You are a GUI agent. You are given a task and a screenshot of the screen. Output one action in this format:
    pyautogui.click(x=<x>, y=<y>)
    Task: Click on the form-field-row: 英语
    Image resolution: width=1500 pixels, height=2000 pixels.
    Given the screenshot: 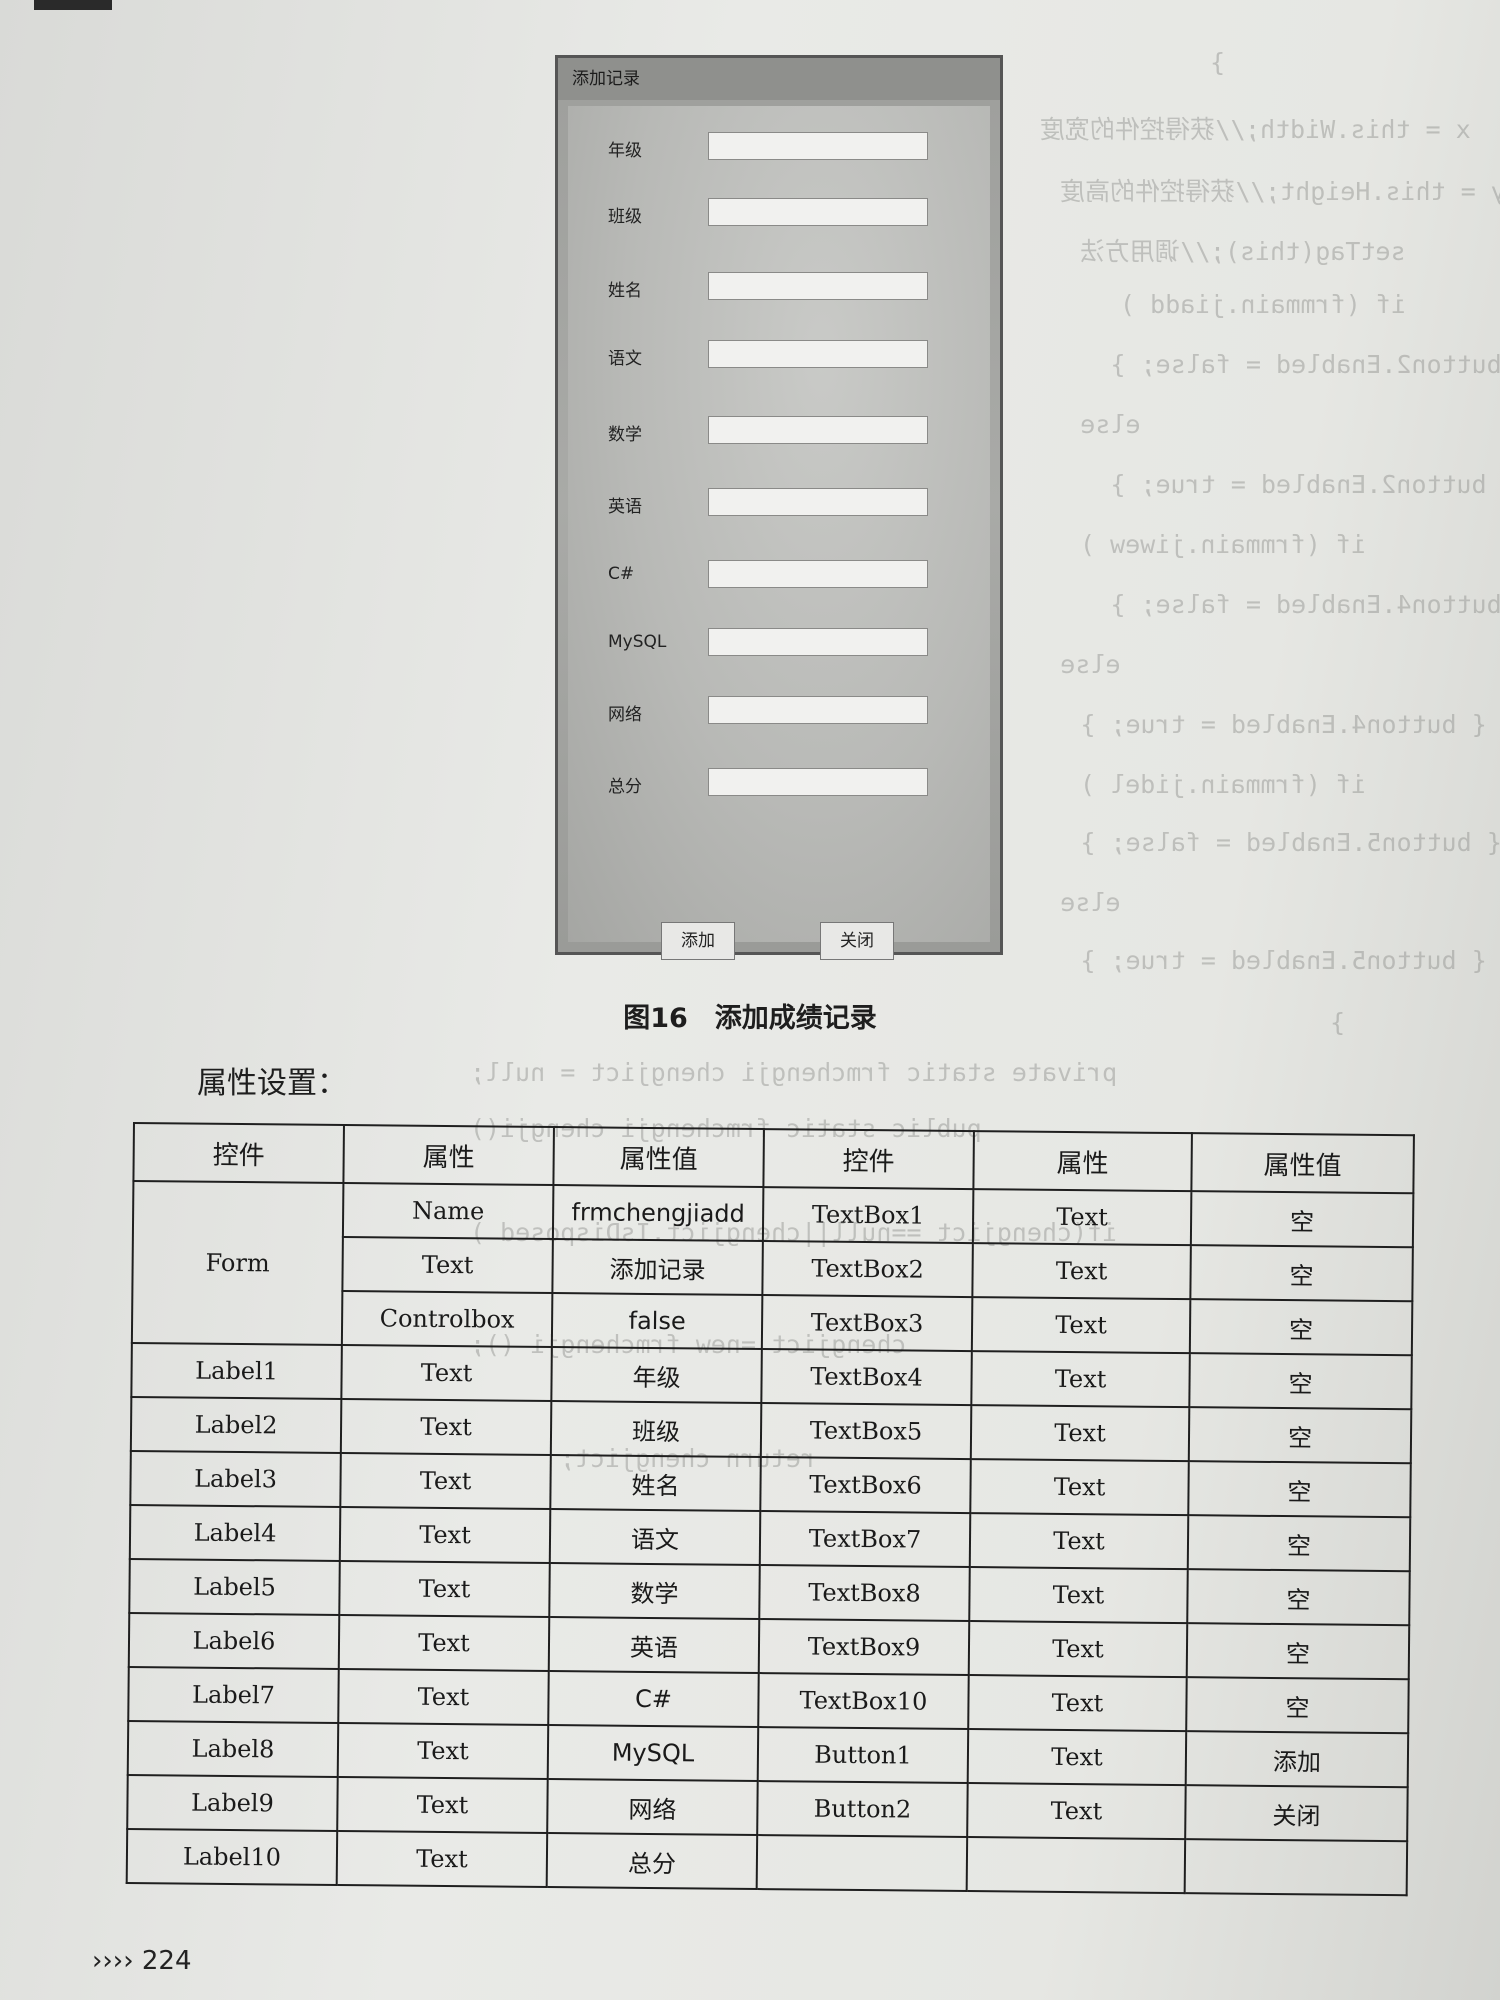 What is the action you would take?
    pyautogui.click(x=779, y=502)
    